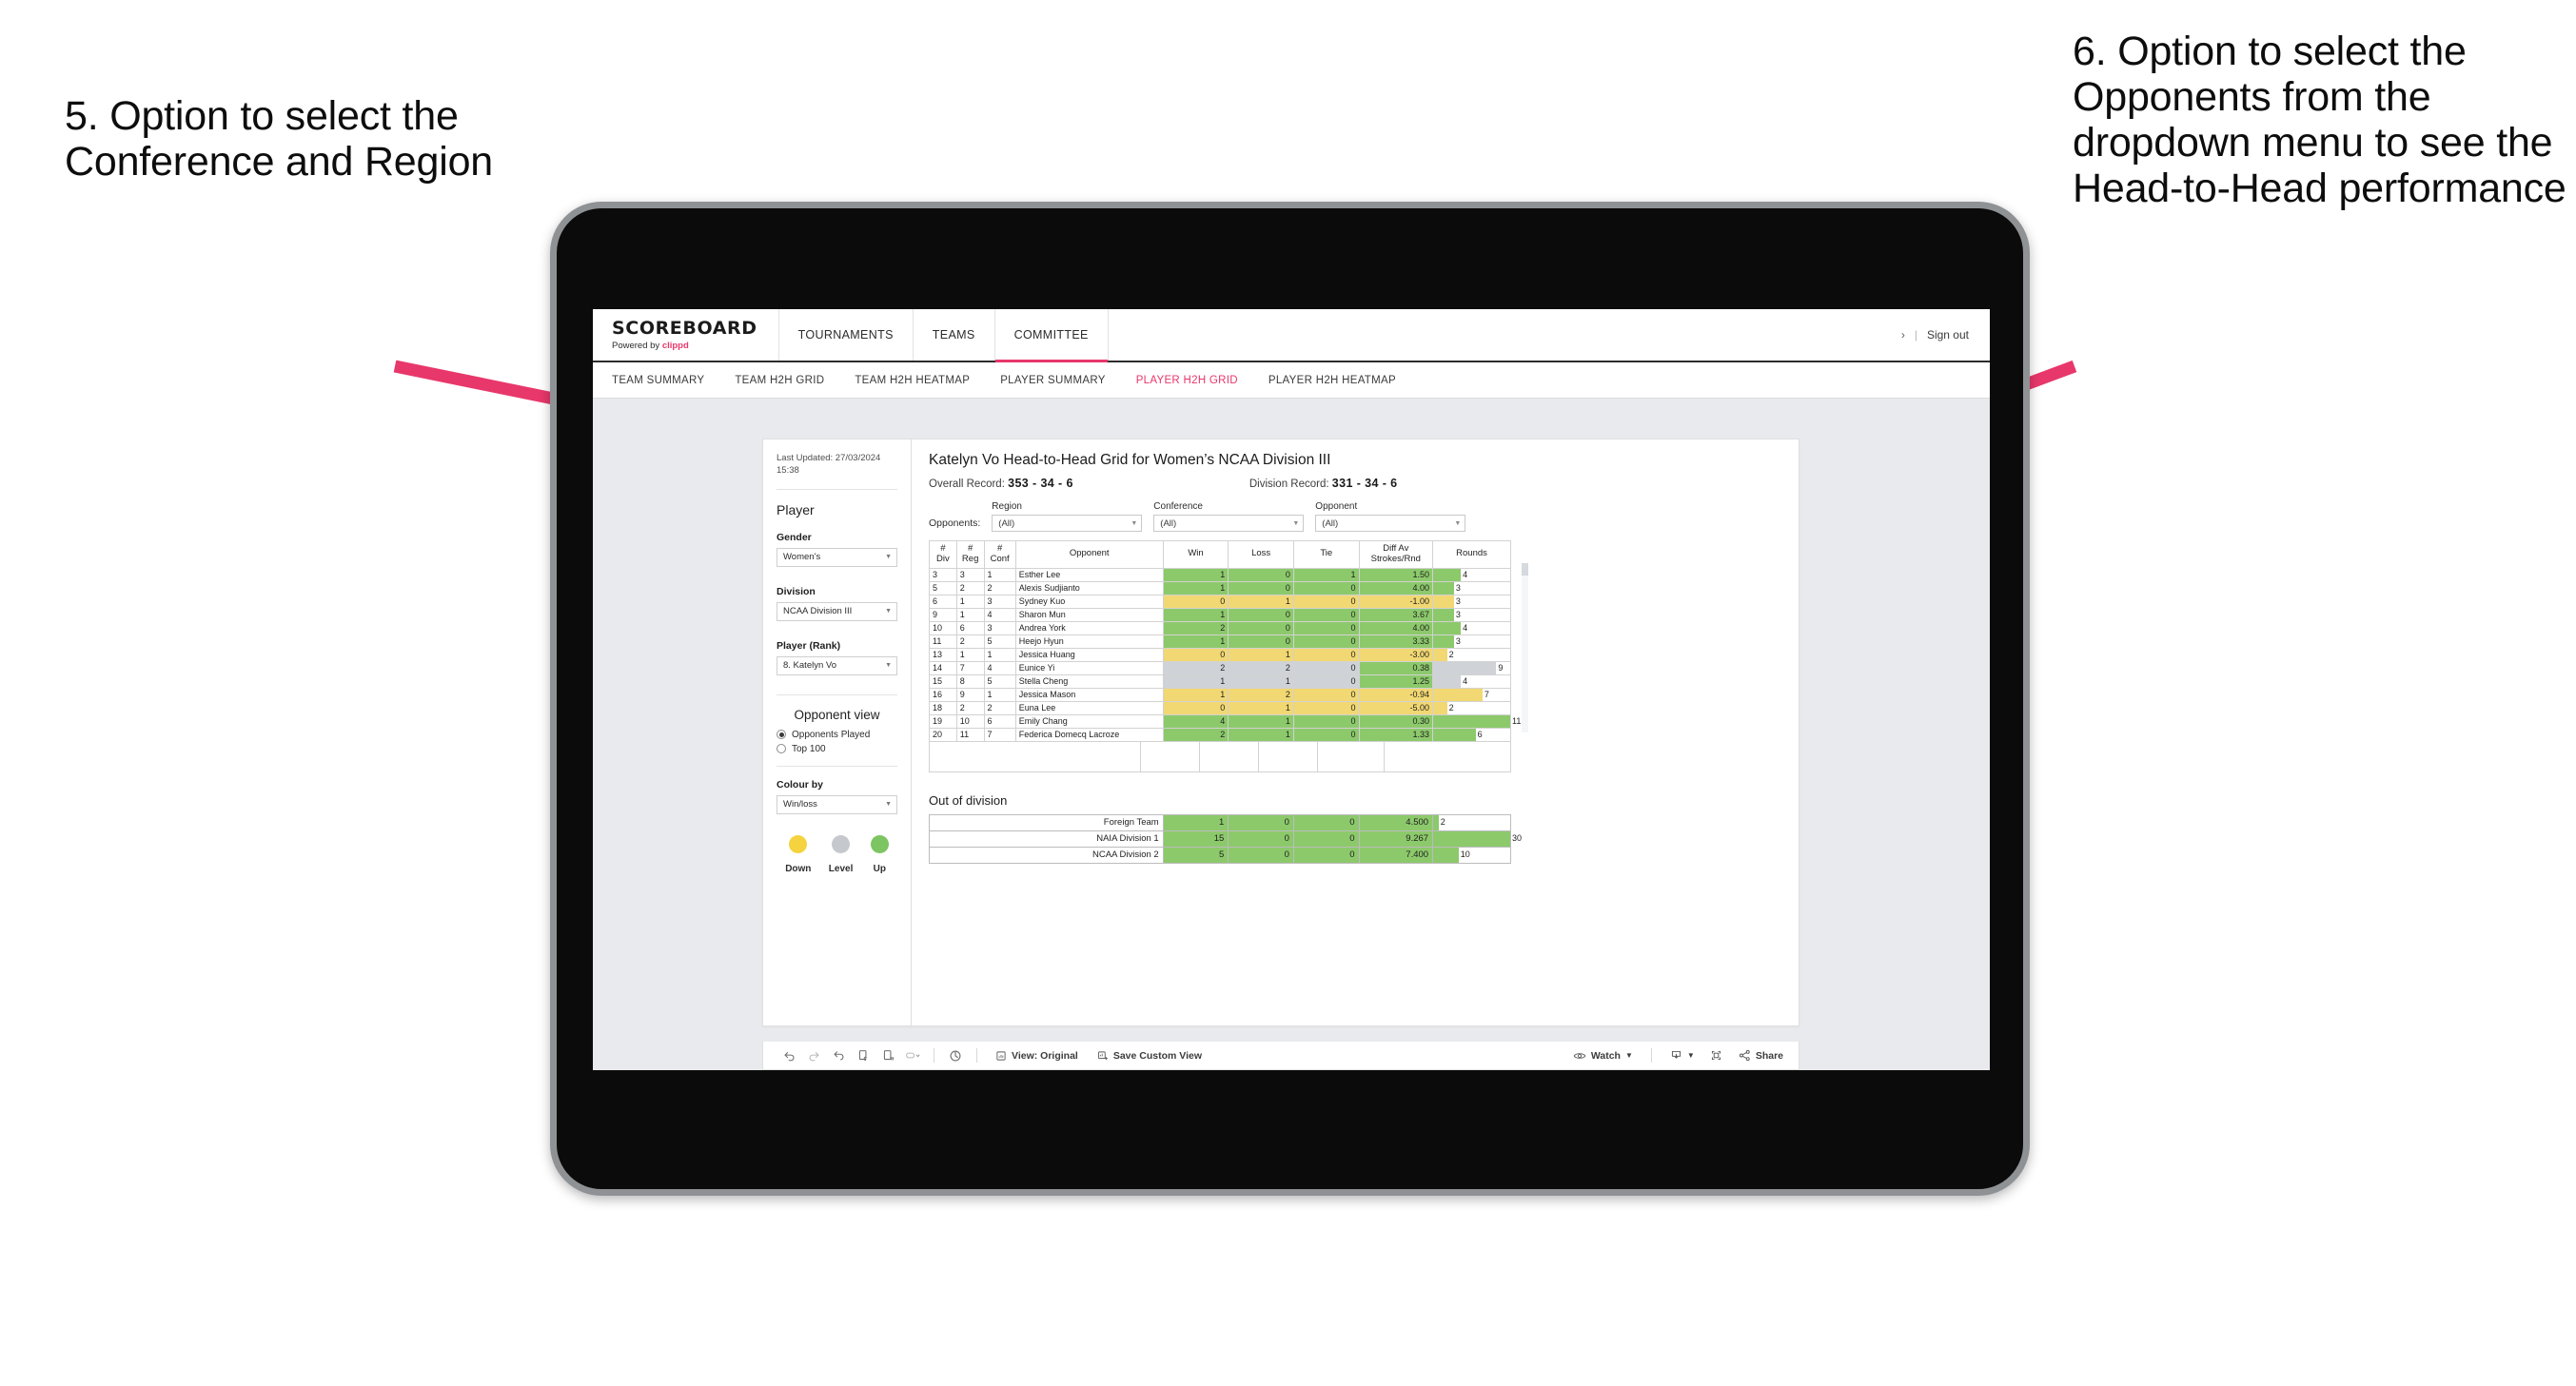 Image resolution: width=2576 pixels, height=1386 pixels. Describe the element at coordinates (970, 707) in the screenshot. I see `cell-reg: 2` at that location.